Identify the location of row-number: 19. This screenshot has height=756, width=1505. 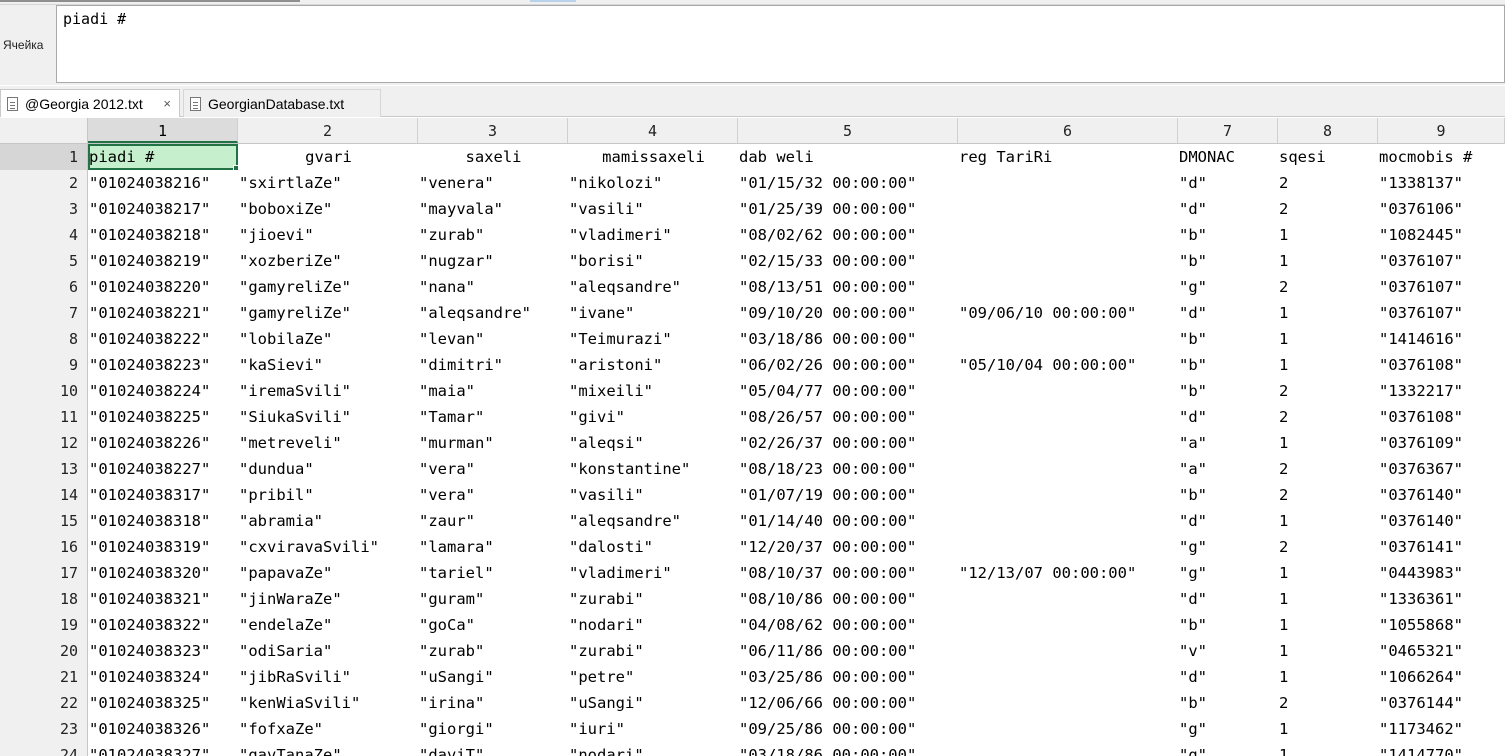
(44, 625).